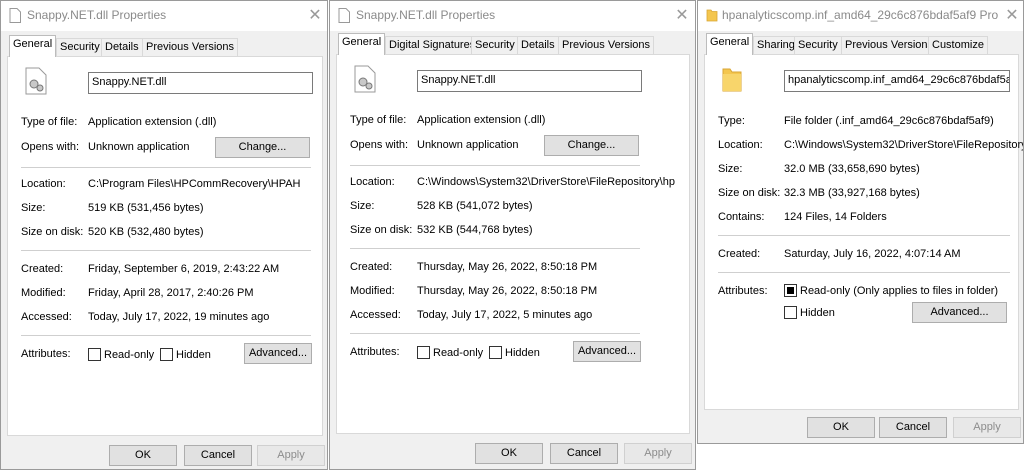 Image resolution: width=1024 pixels, height=470 pixels. I want to click on size-value: 528 KB (541,072 bytes), so click(475, 206).